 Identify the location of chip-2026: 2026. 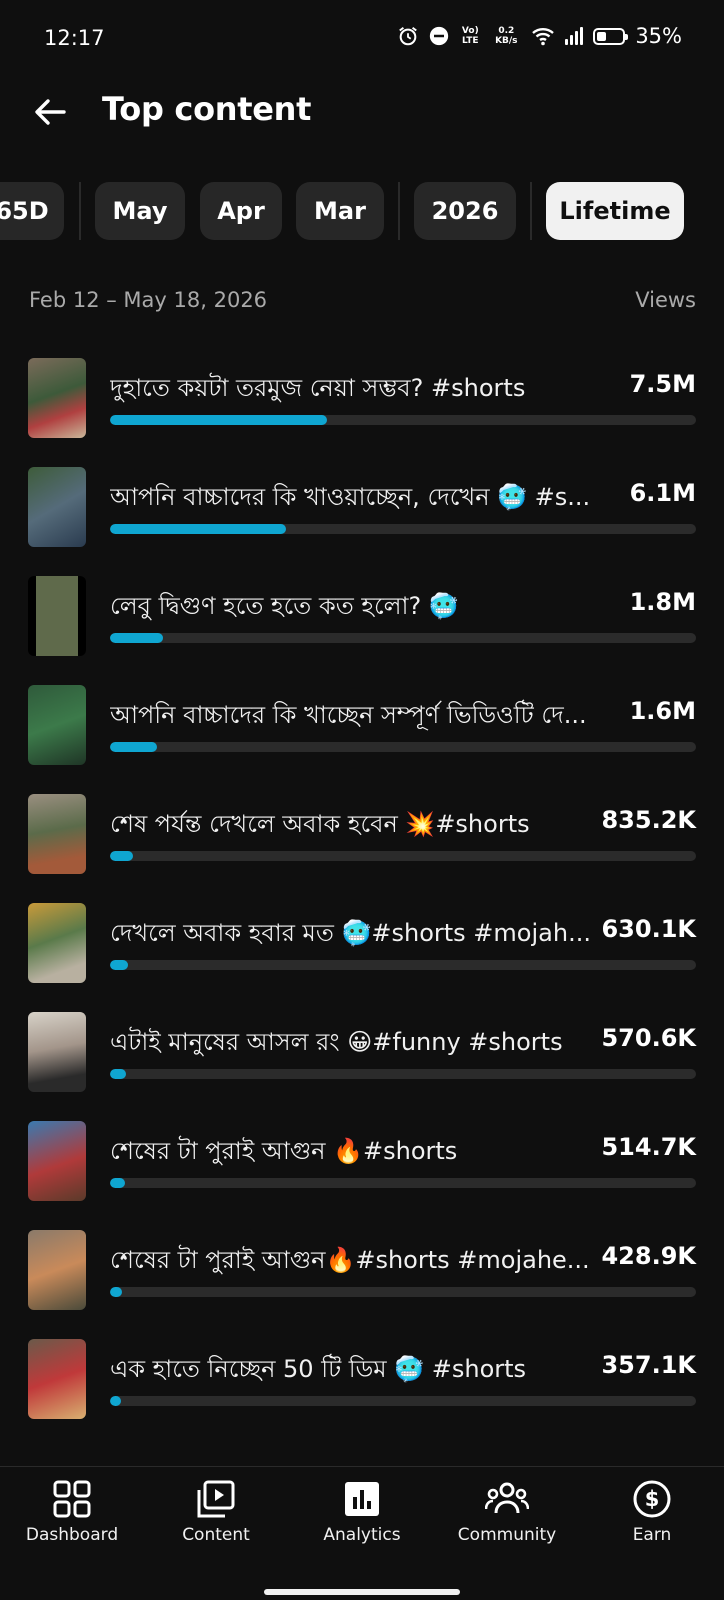
(465, 211).